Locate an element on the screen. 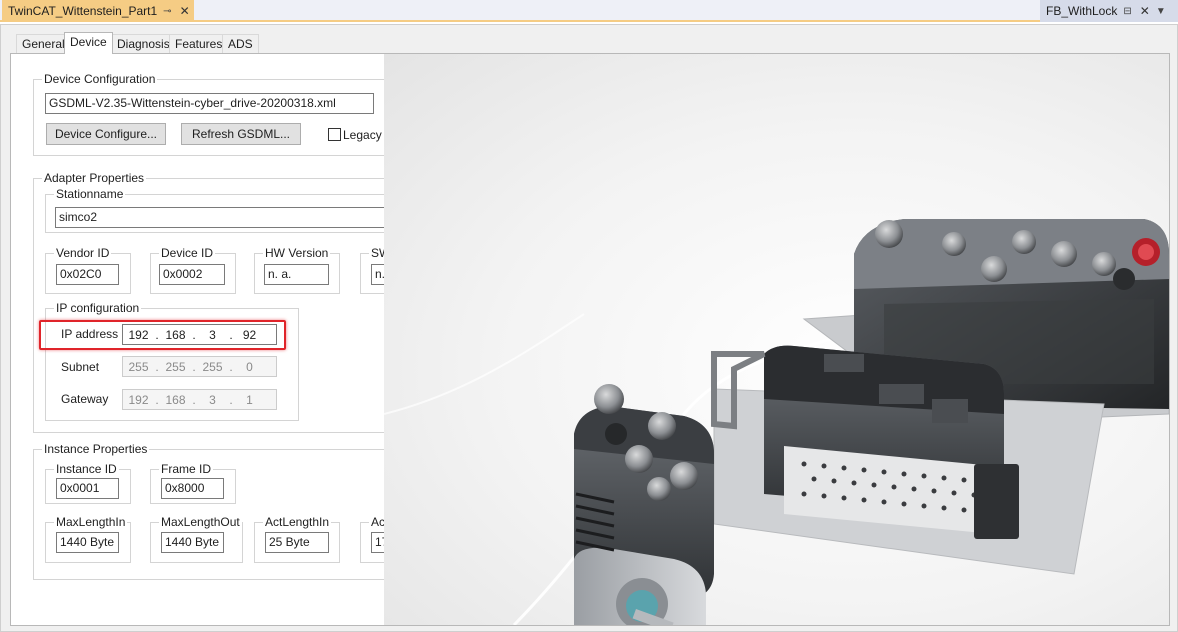  instance-id-field: 0x0001 is located at coordinates (87, 488).